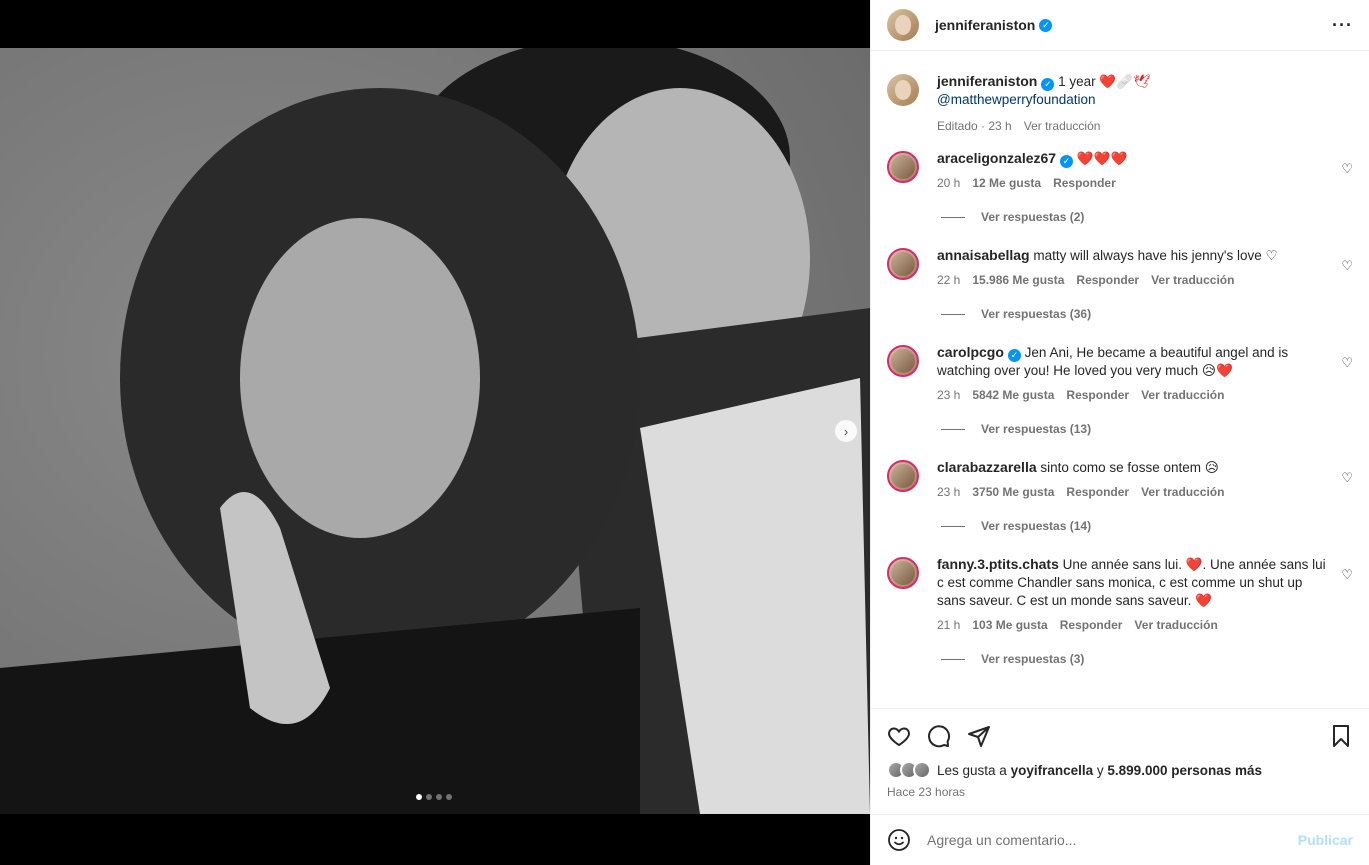 The width and height of the screenshot is (1369, 865). Describe the element at coordinates (1342, 25) in the screenshot. I see `more-options-icon: ···` at that location.